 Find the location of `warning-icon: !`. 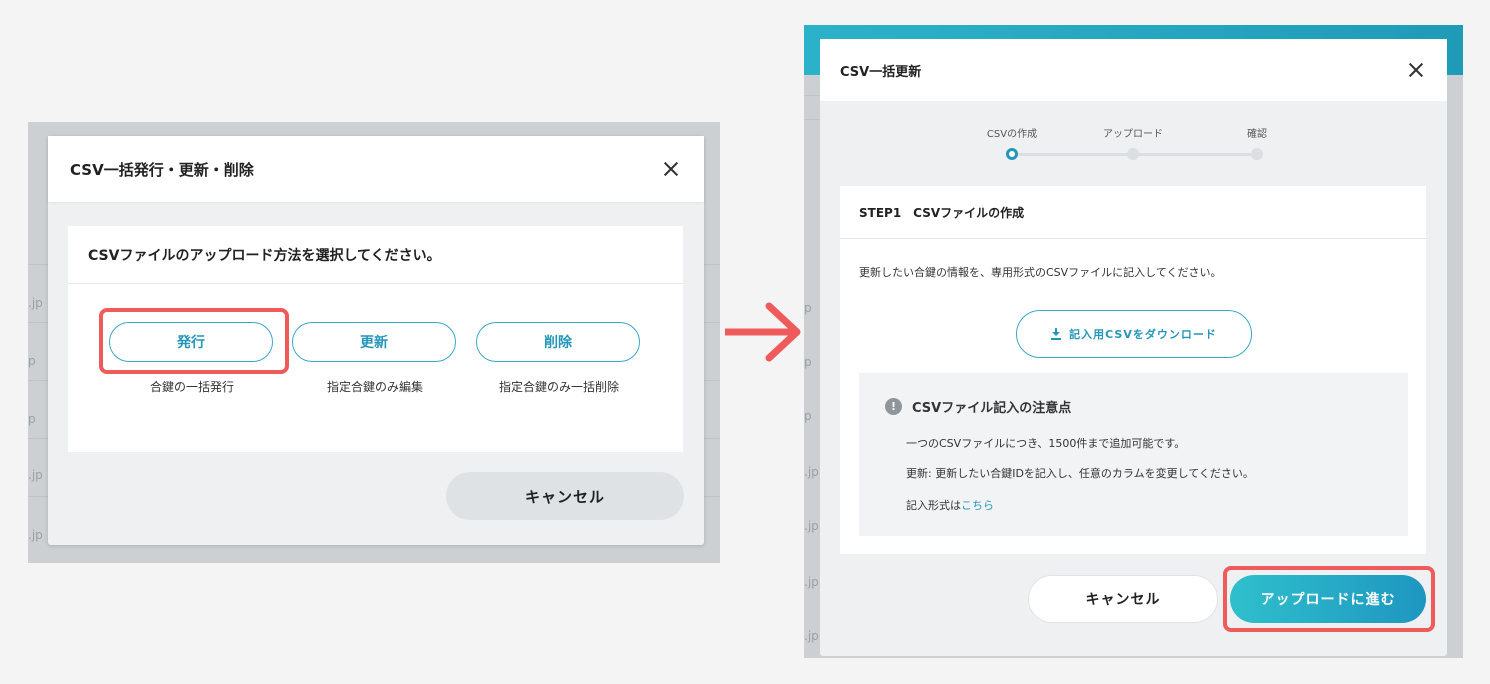

warning-icon: ! is located at coordinates (893, 406).